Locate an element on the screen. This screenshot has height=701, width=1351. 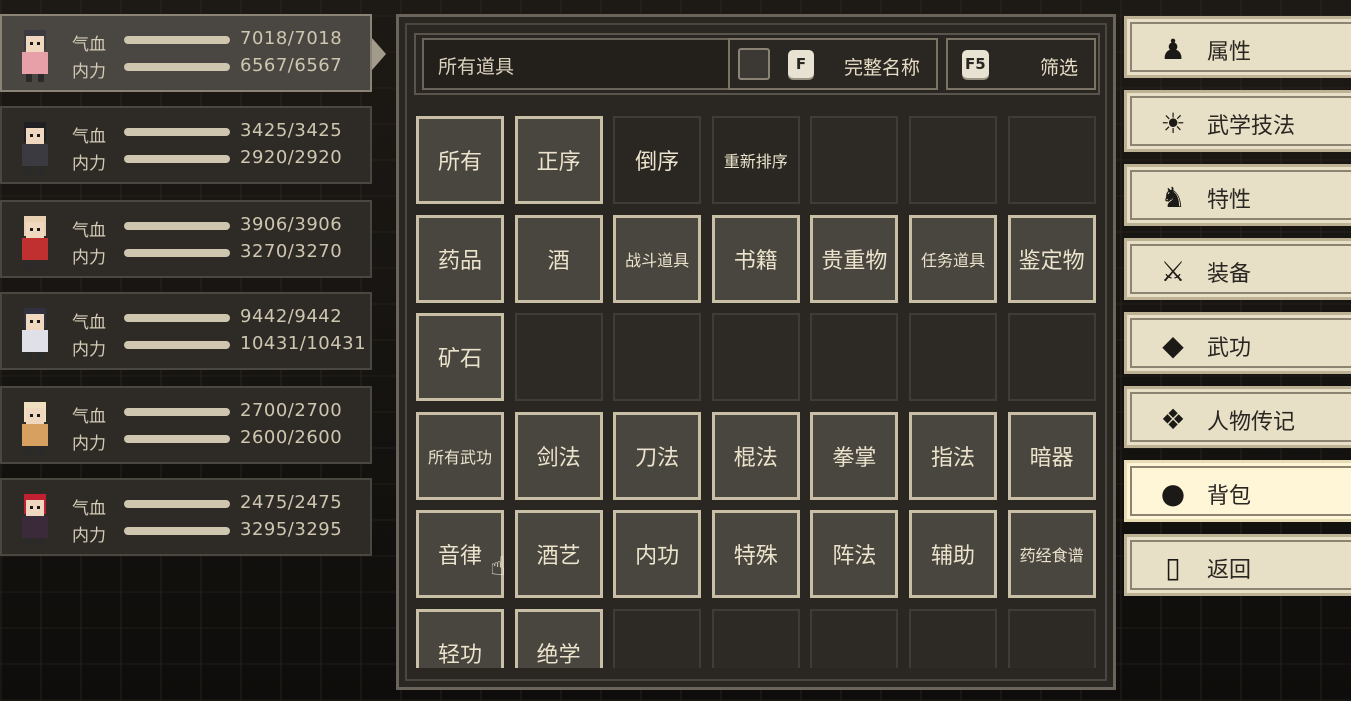
bag-icon: ● is located at coordinates (1173, 493).